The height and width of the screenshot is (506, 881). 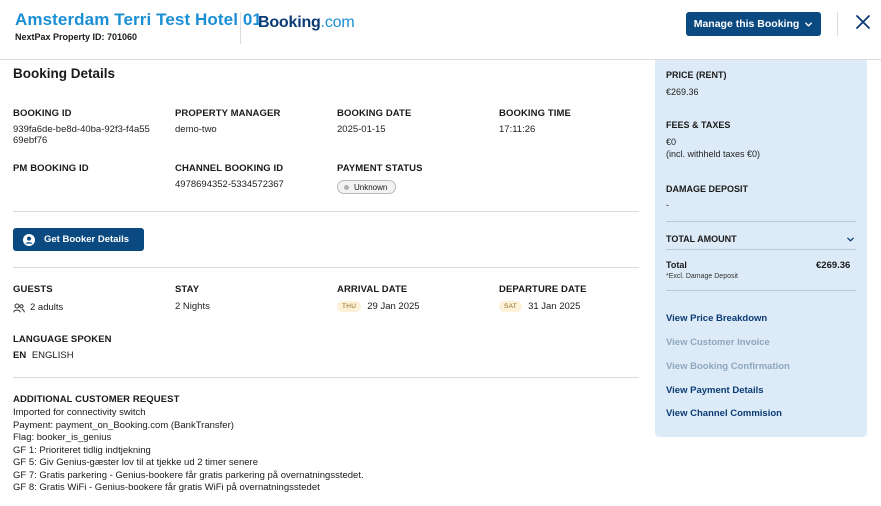 What do you see at coordinates (86, 239) in the screenshot?
I see `get-booker-details-label: Get Booker Details` at bounding box center [86, 239].